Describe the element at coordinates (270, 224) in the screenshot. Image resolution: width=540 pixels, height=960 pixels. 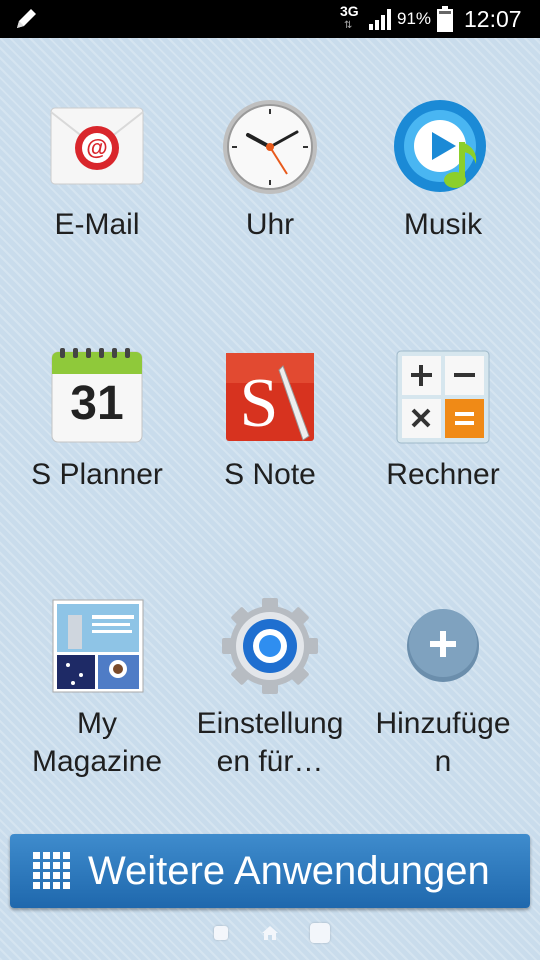
I see `app-label: Uhr` at that location.